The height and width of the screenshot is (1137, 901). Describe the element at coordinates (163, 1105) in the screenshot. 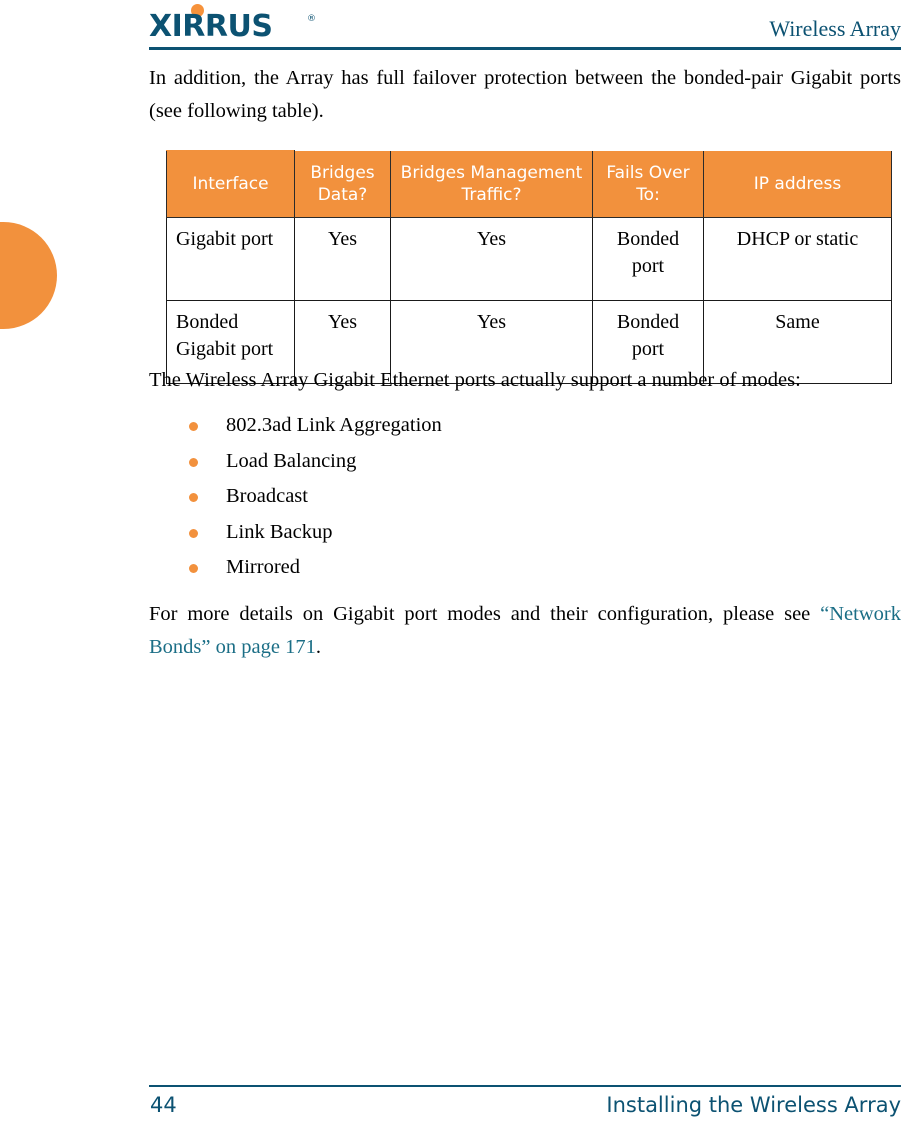

I see `footer-page-number: 44` at that location.